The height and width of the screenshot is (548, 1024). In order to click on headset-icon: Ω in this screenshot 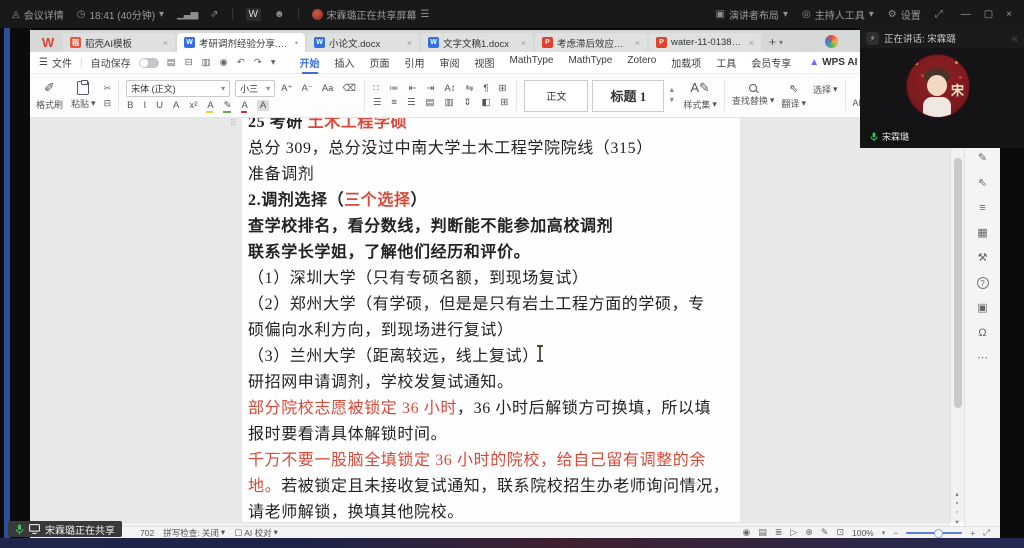, I will do `click(982, 333)`.